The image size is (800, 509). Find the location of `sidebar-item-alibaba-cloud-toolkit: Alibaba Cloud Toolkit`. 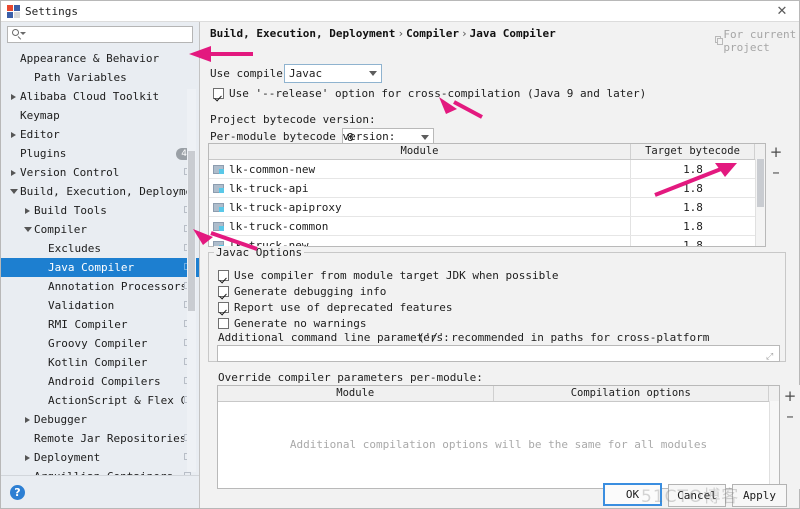

sidebar-item-alibaba-cloud-toolkit: Alibaba Cloud Toolkit is located at coordinates (100, 96).